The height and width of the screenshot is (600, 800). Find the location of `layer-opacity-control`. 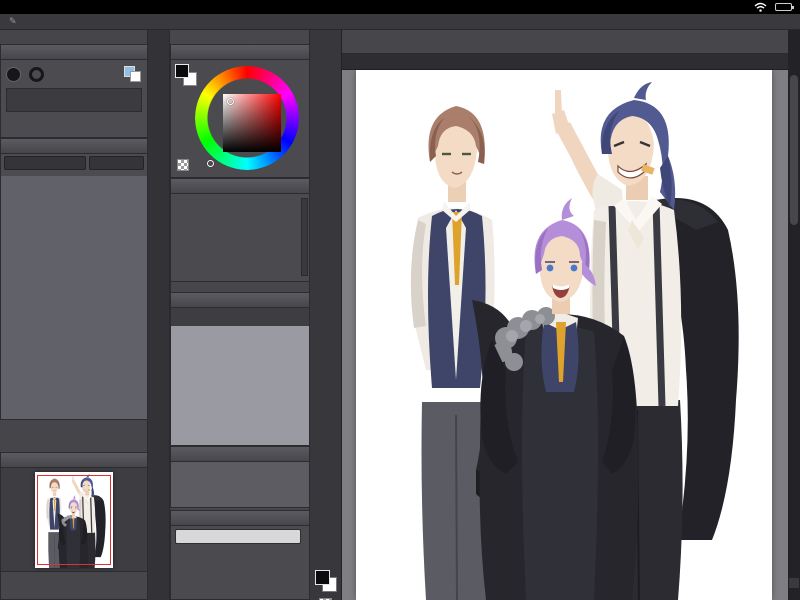

layer-opacity-control is located at coordinates (116, 163).